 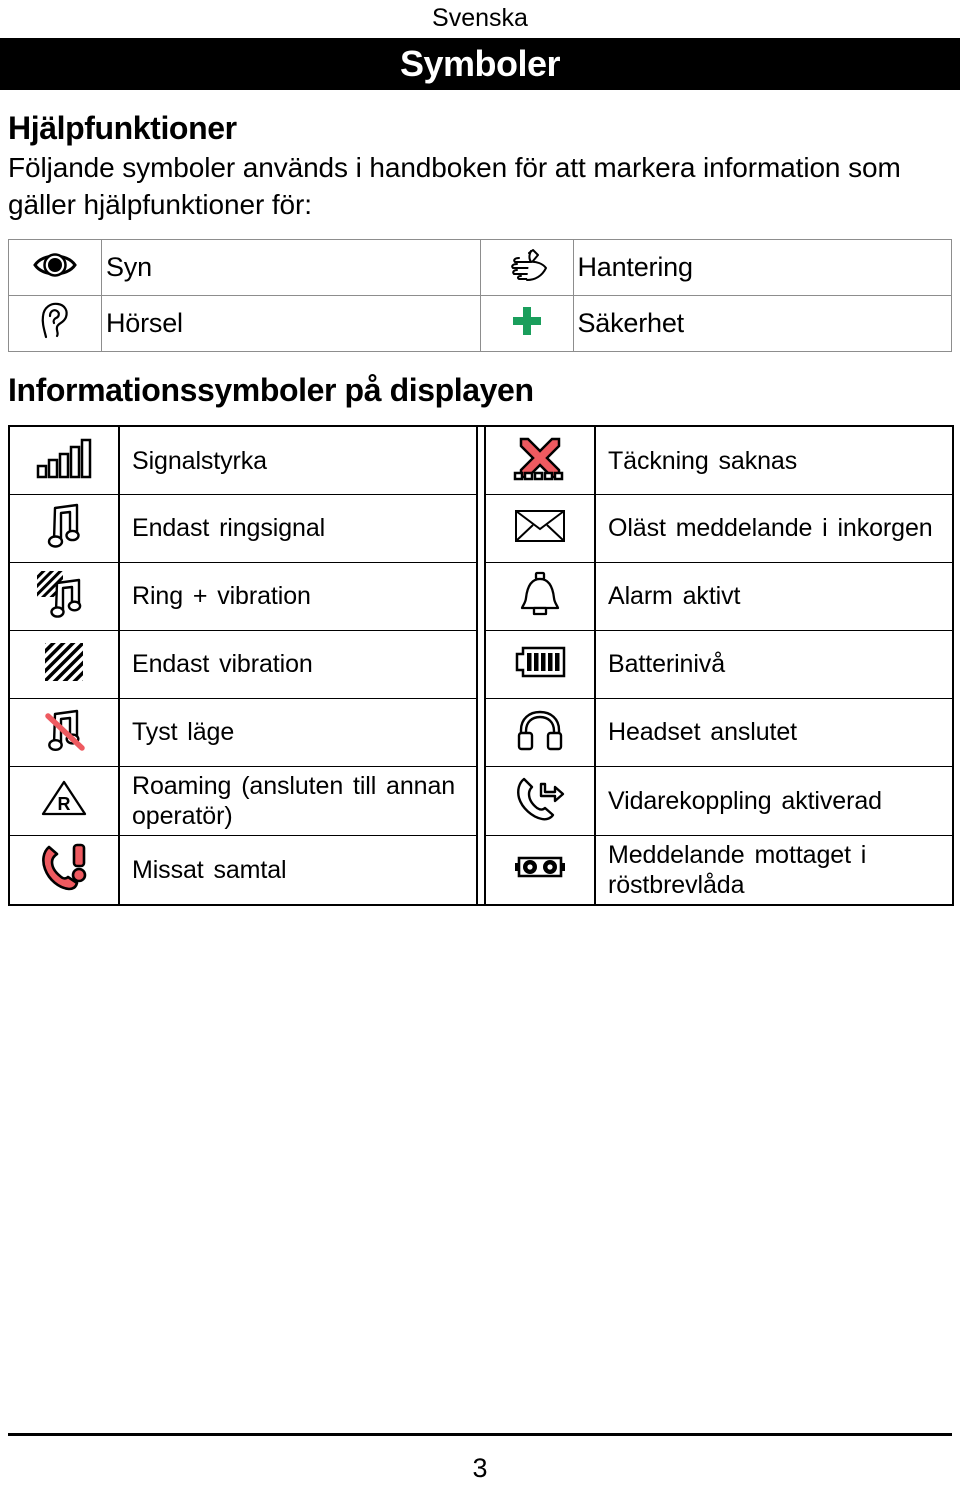 I want to click on headset-icon-cell, so click(x=540, y=732).